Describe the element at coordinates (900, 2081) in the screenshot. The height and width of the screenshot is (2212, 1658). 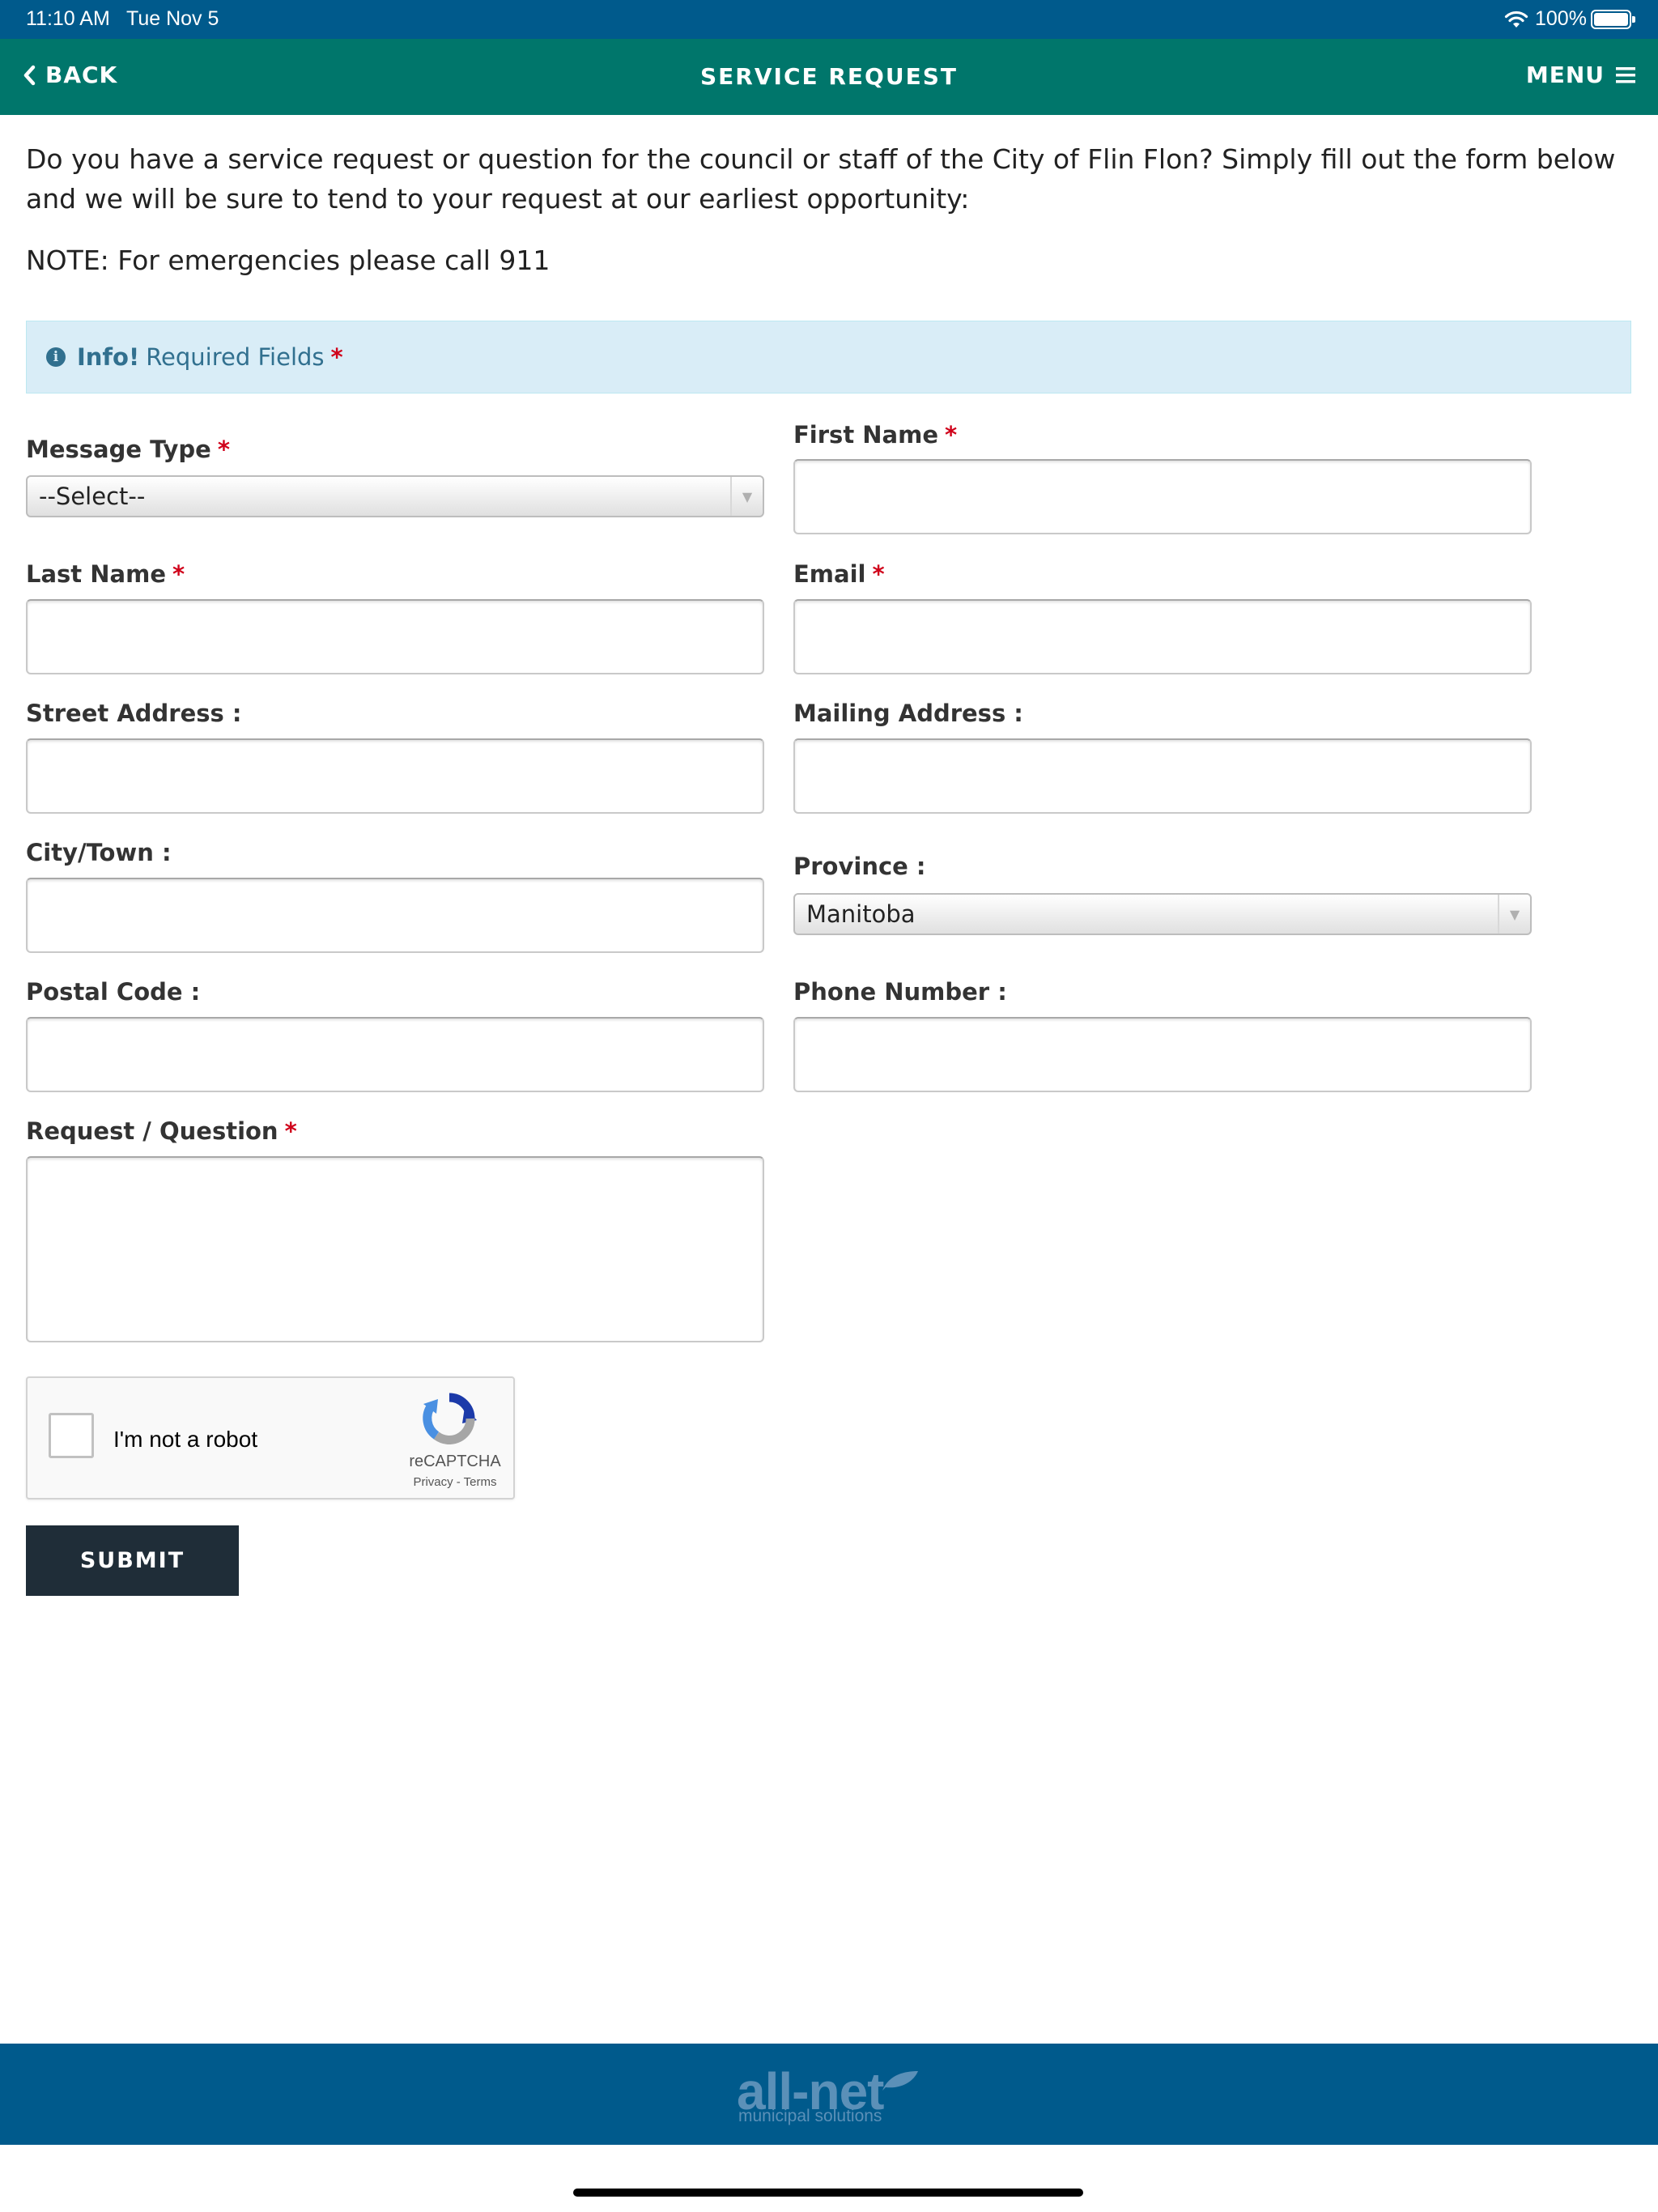
I see `leaf-icon` at that location.